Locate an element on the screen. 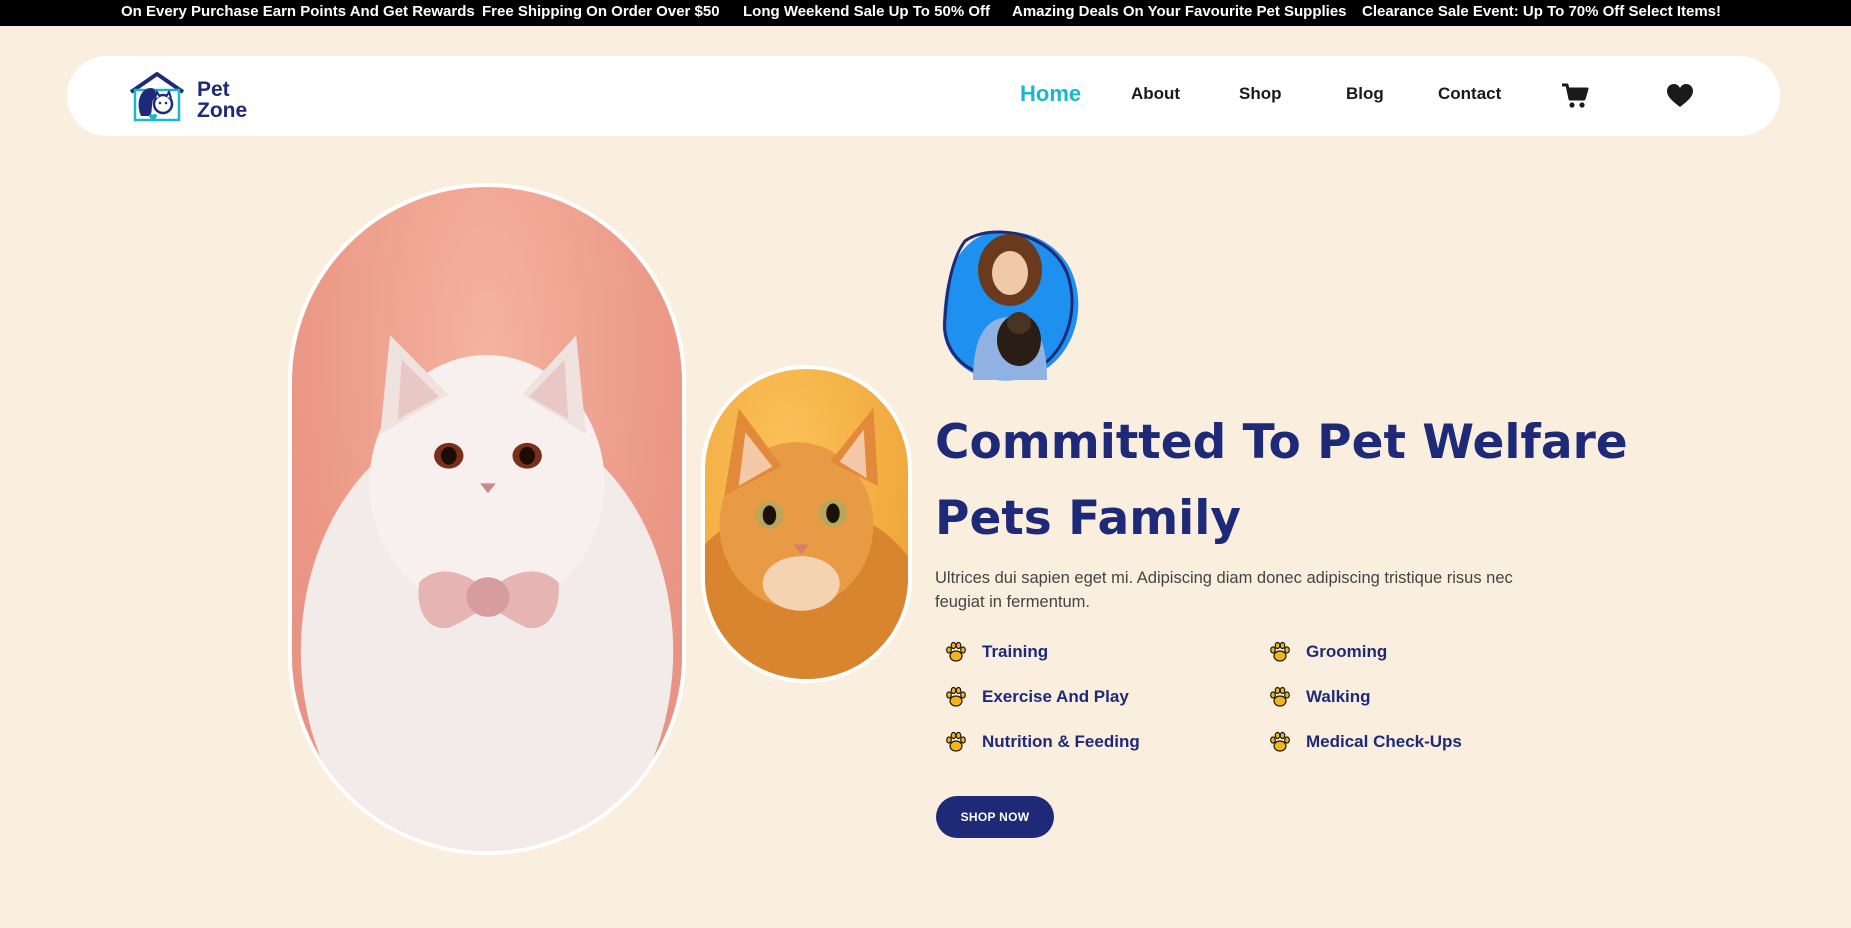 Image resolution: width=1851 pixels, height=928 pixels. feature-label: Training is located at coordinates (1015, 651).